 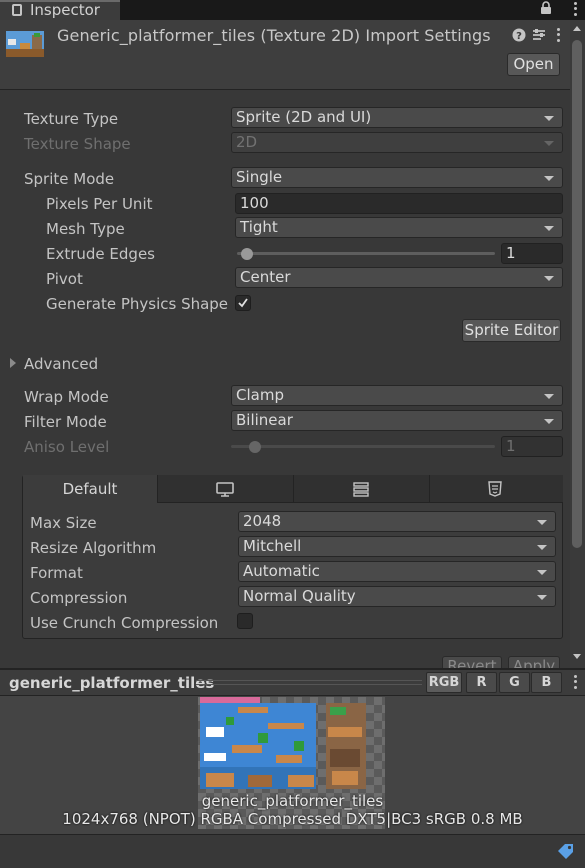 I want to click on channel-rgb-button: RGB, so click(x=444, y=682).